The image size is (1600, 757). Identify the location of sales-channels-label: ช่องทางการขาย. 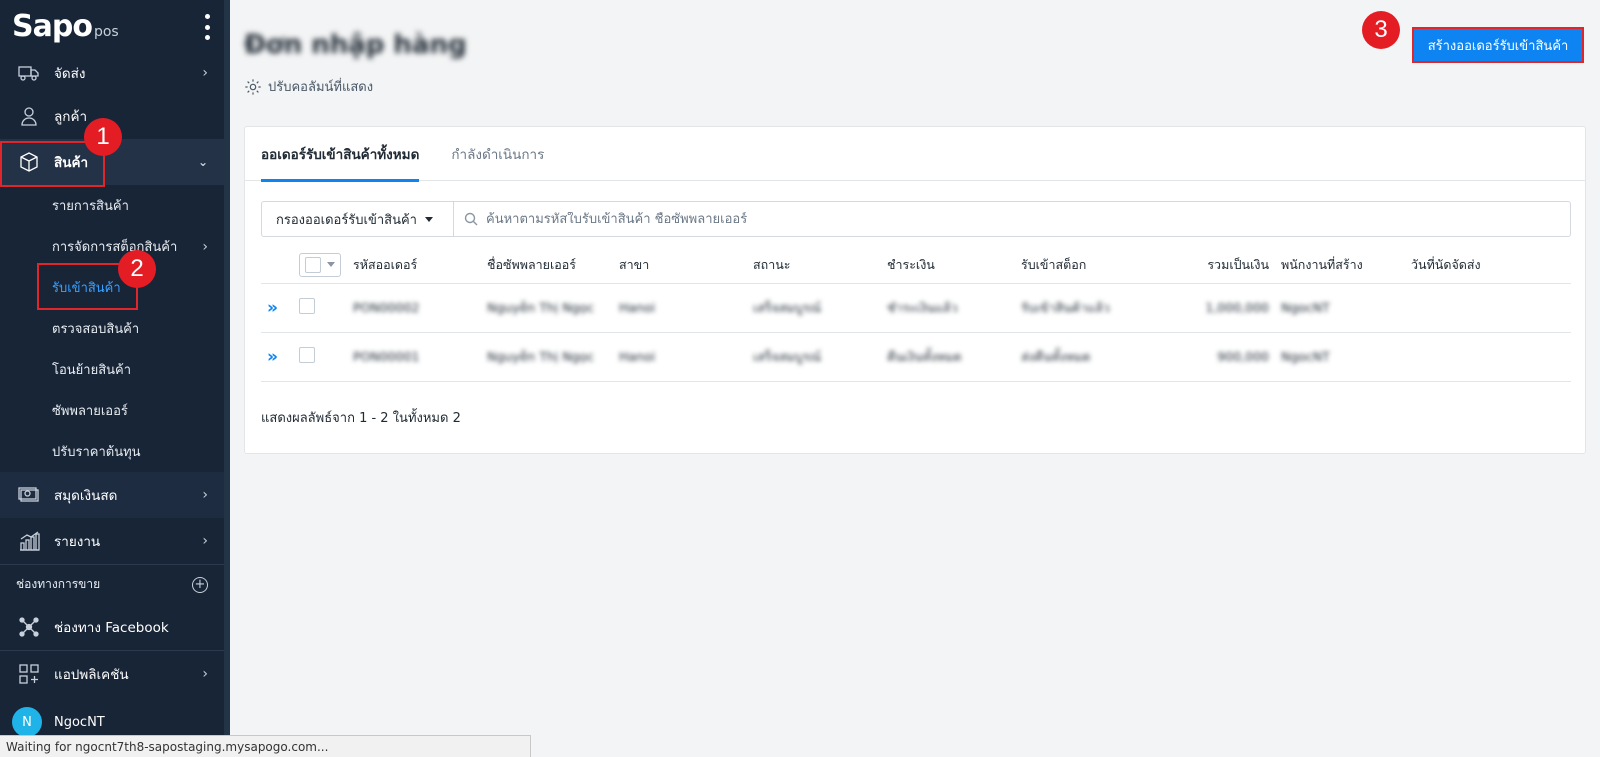
(58, 584).